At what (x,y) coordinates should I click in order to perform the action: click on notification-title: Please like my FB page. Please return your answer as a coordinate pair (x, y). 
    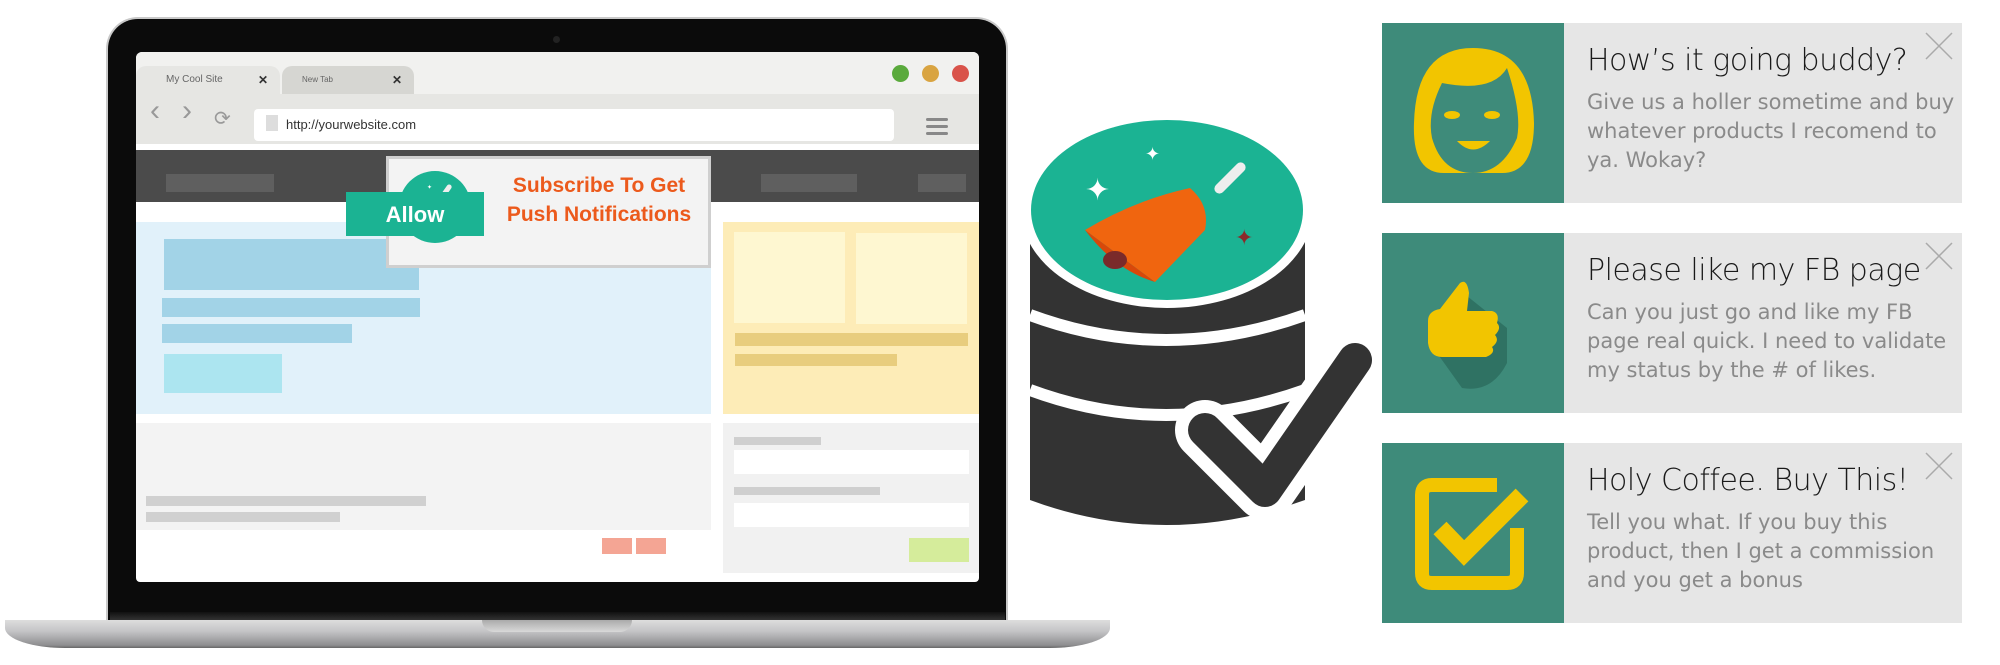
    Looking at the image, I should click on (1754, 270).